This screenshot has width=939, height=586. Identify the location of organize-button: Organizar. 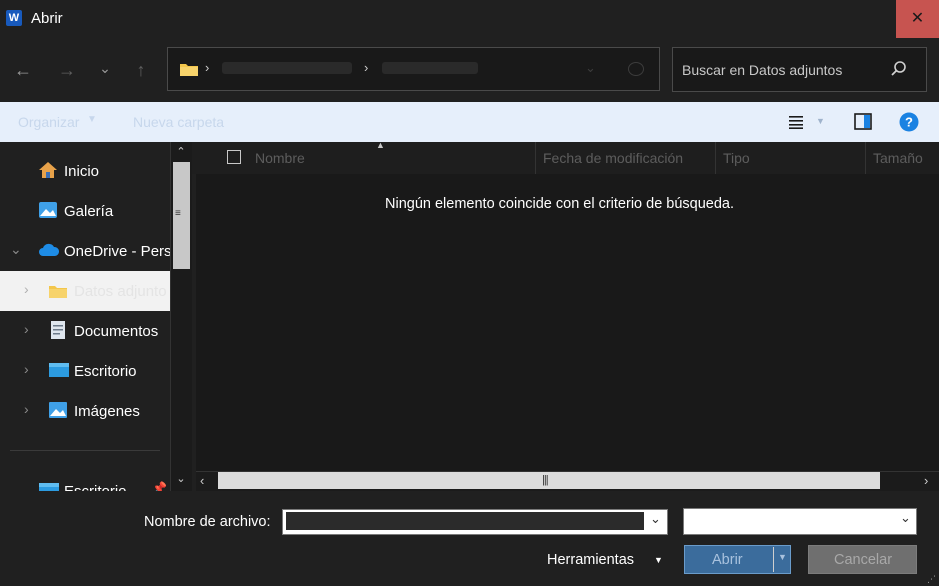
(48, 122).